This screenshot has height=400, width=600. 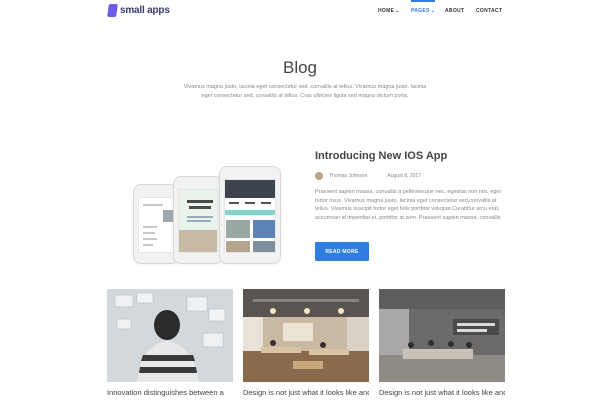 I want to click on featured-post-title: Introducing New IOS App, so click(x=381, y=156).